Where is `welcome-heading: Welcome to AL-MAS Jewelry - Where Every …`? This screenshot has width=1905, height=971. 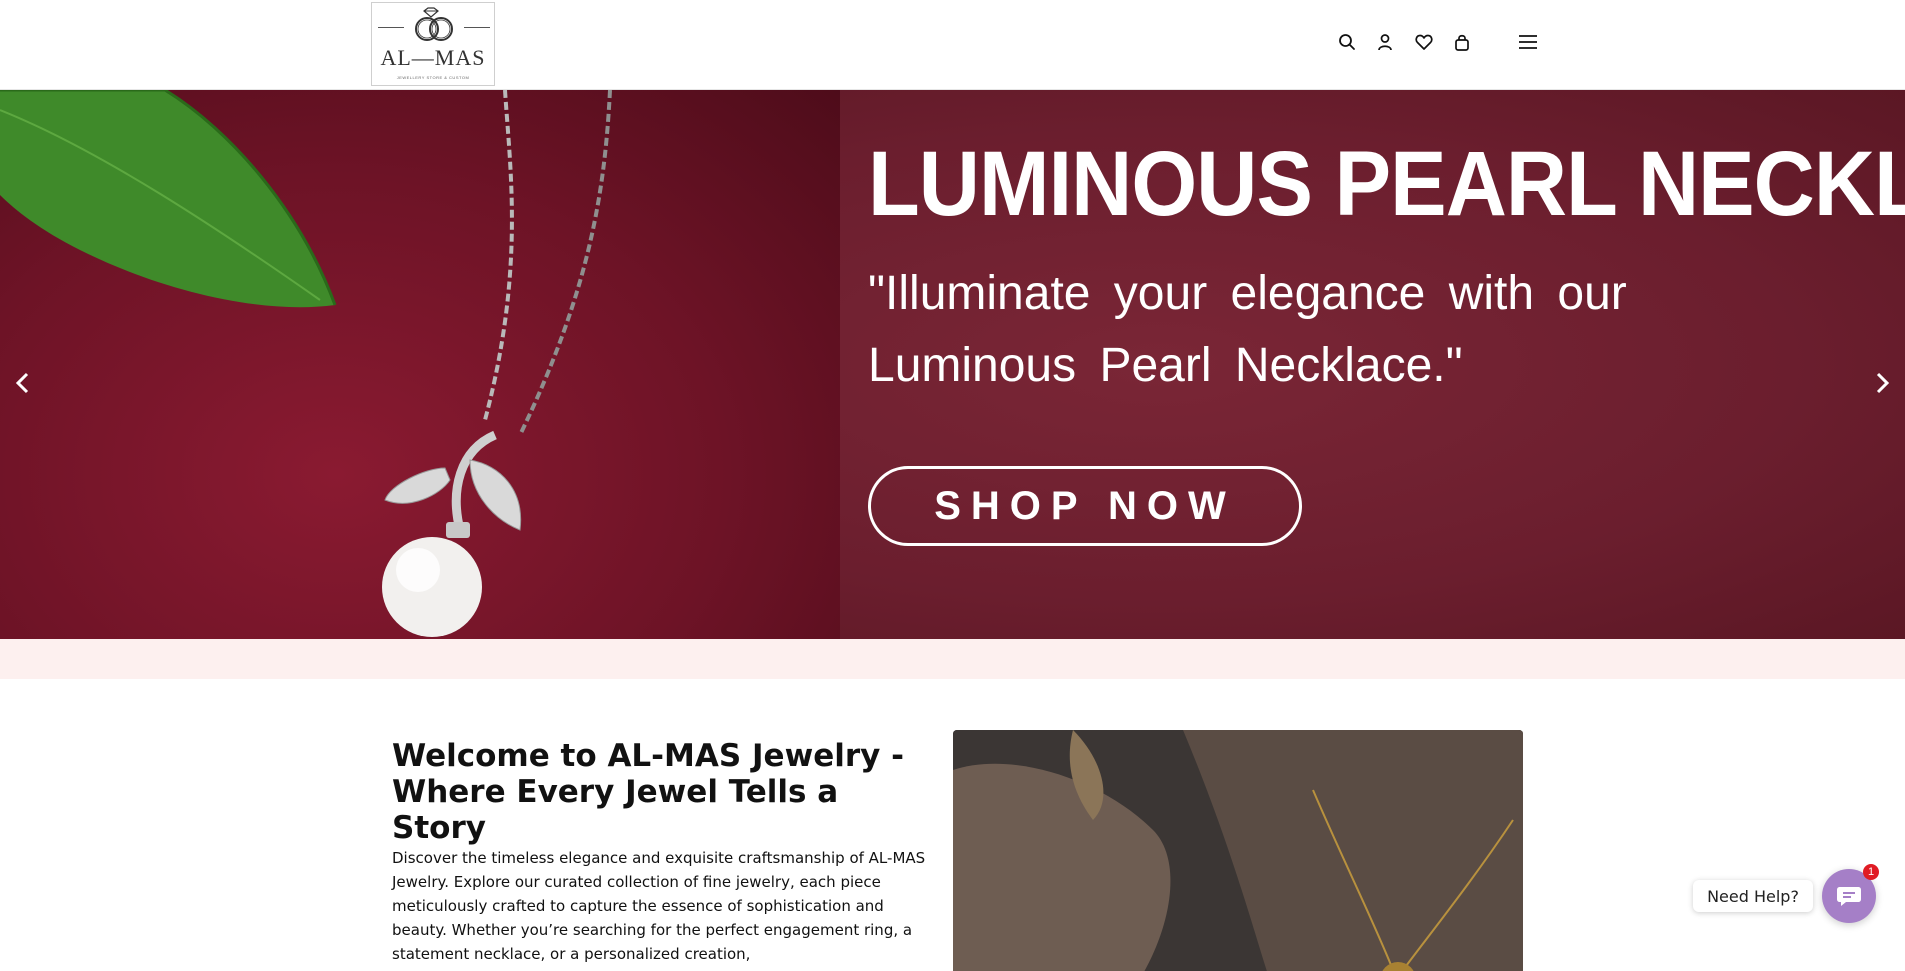 welcome-heading: Welcome to AL-MAS Jewelry - Where Every … is located at coordinates (648, 792).